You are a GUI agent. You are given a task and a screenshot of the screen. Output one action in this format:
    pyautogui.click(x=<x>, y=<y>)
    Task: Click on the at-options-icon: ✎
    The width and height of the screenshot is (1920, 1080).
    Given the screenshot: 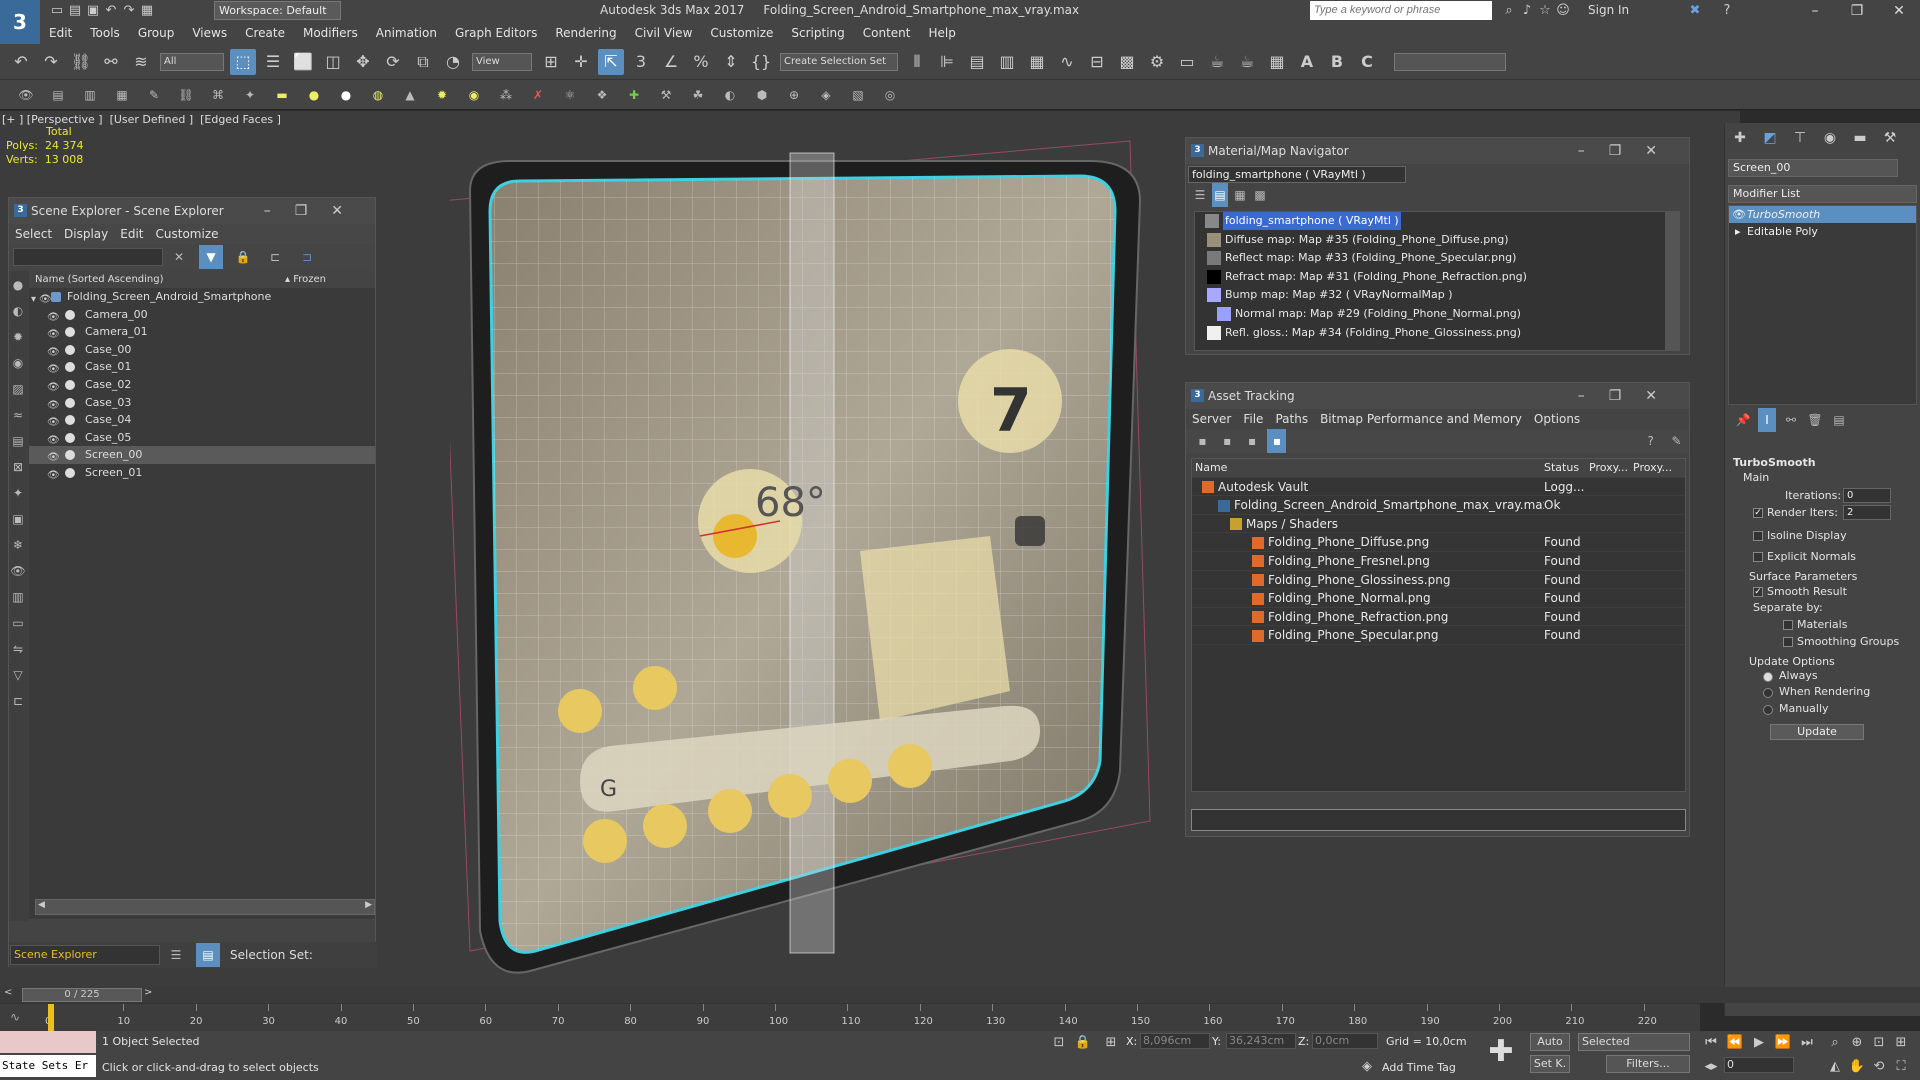 What is the action you would take?
    pyautogui.click(x=1676, y=441)
    